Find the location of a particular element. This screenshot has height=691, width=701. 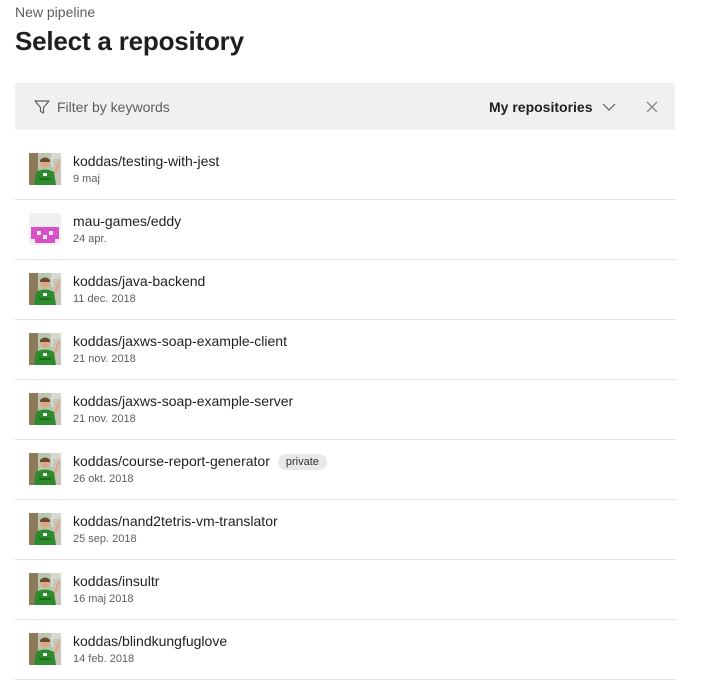

repository-date: 26 okt. 2018 is located at coordinates (103, 479).